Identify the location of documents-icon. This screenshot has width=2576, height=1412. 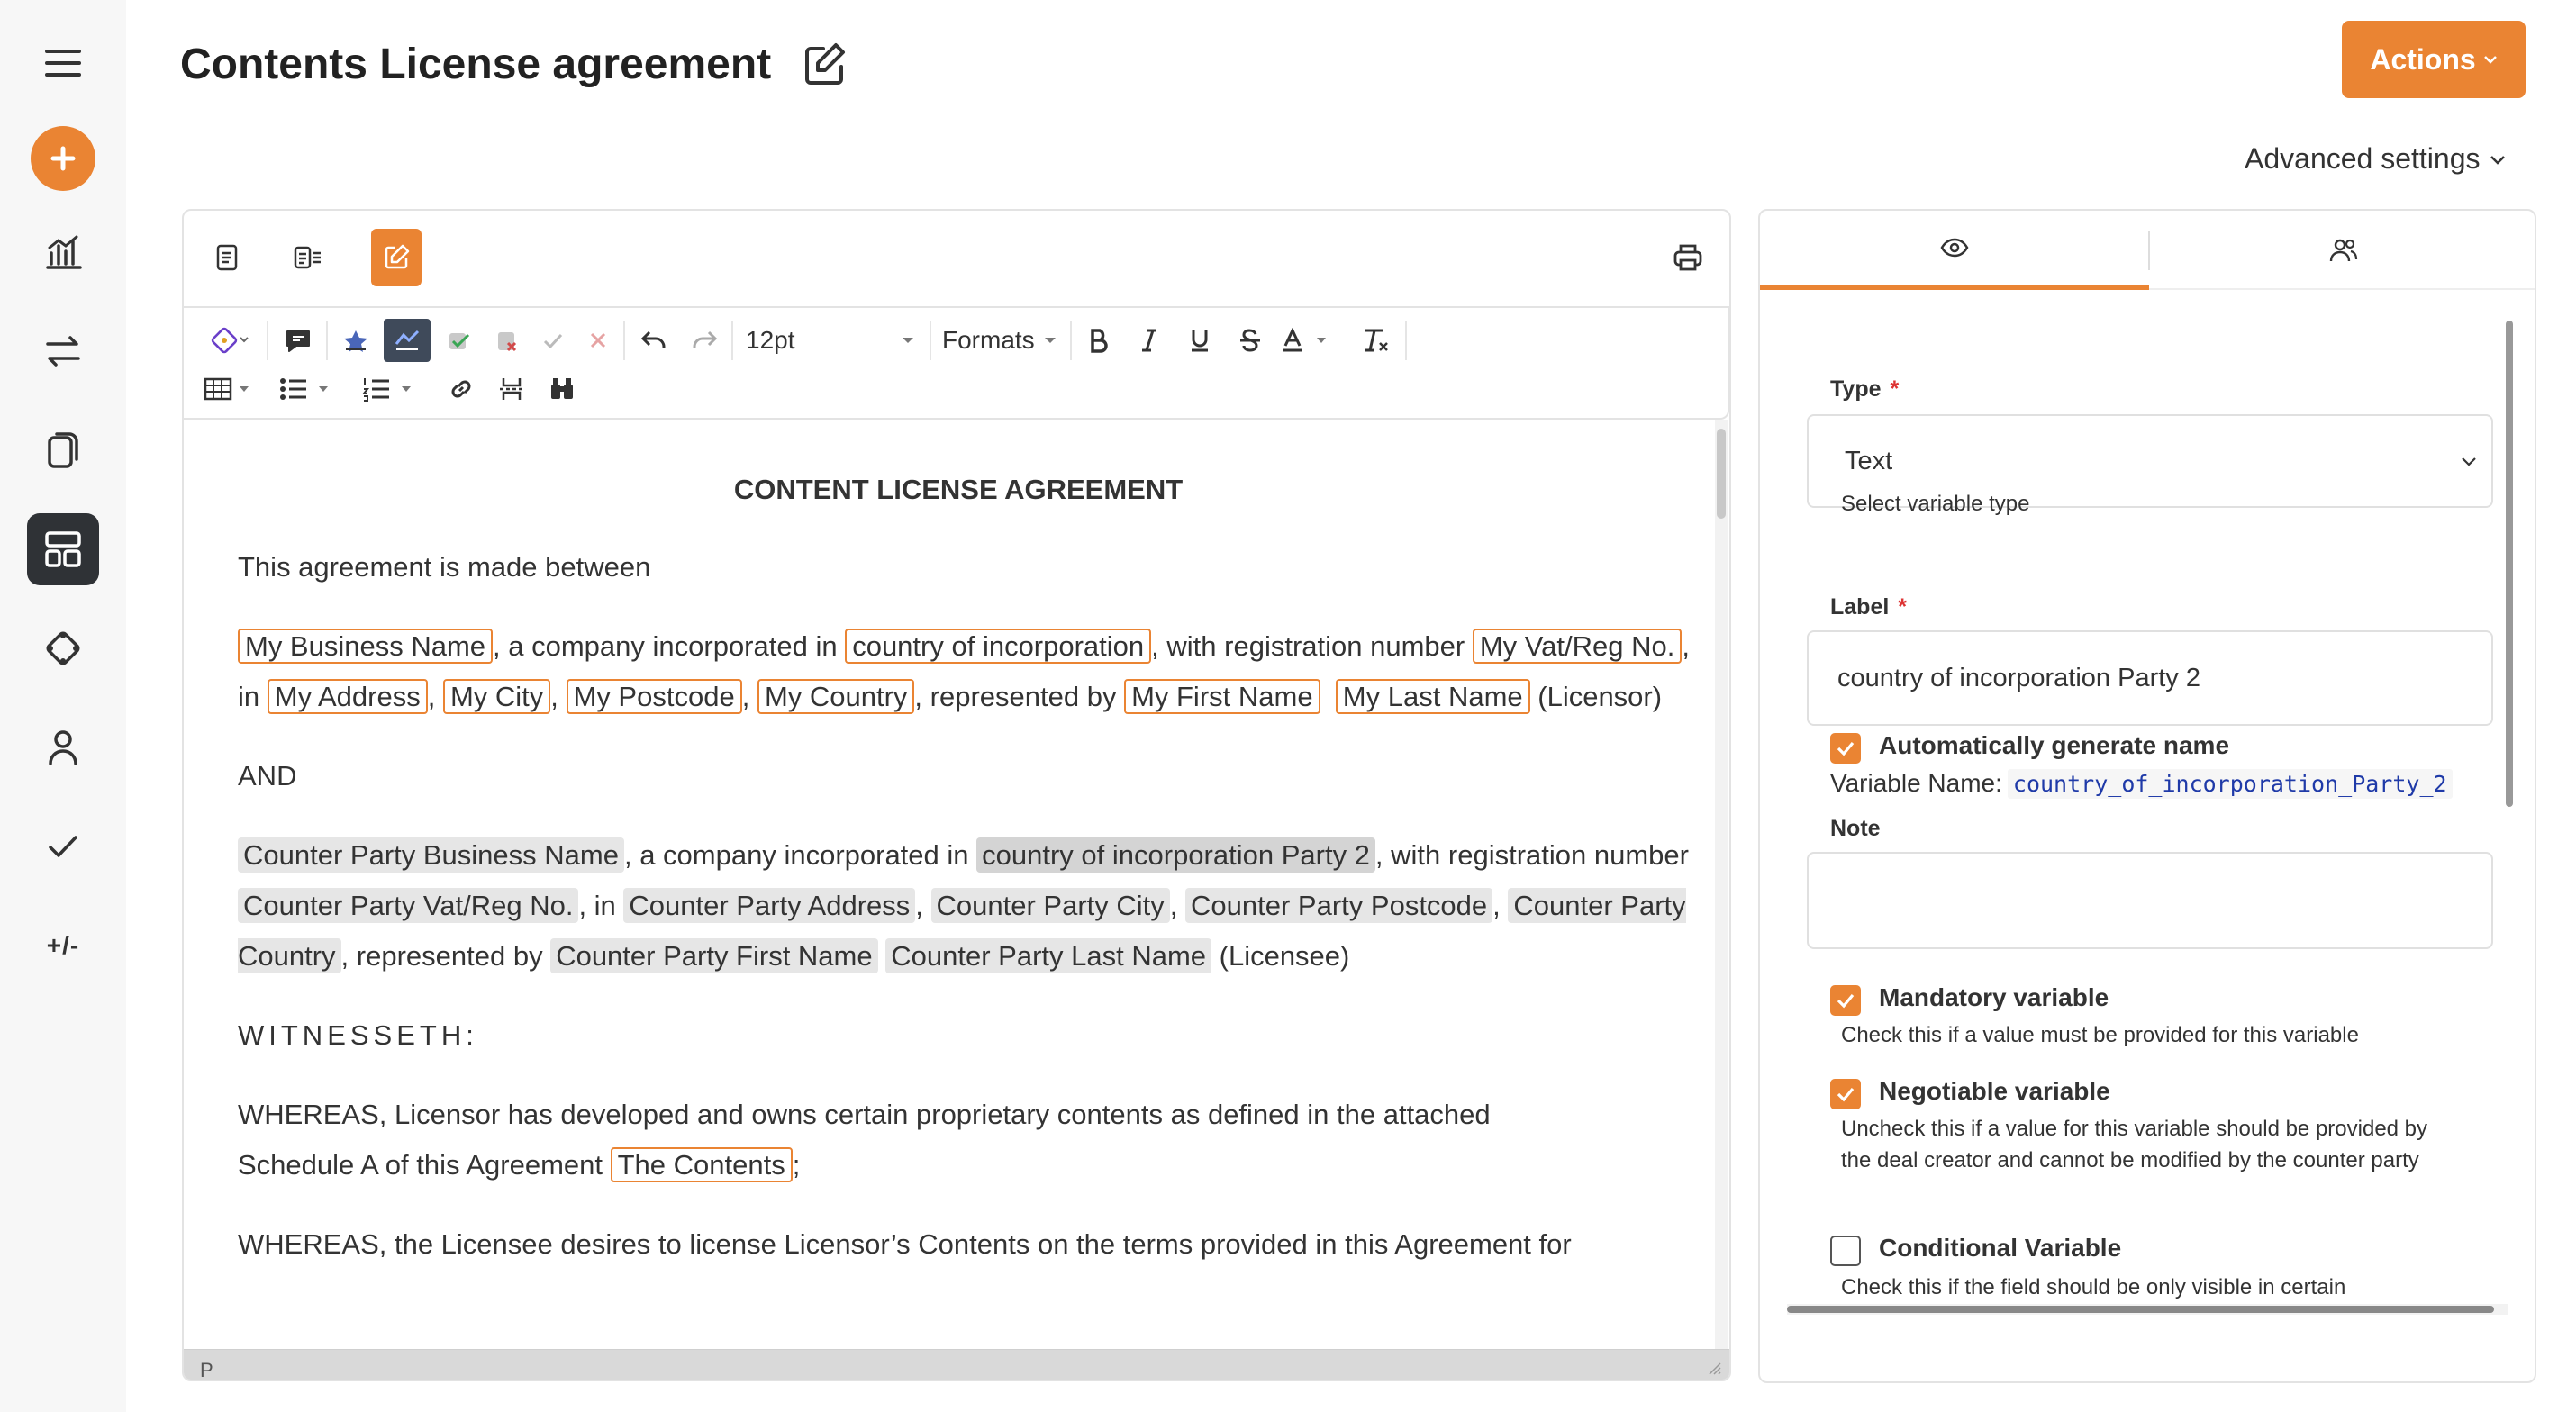
(63, 450).